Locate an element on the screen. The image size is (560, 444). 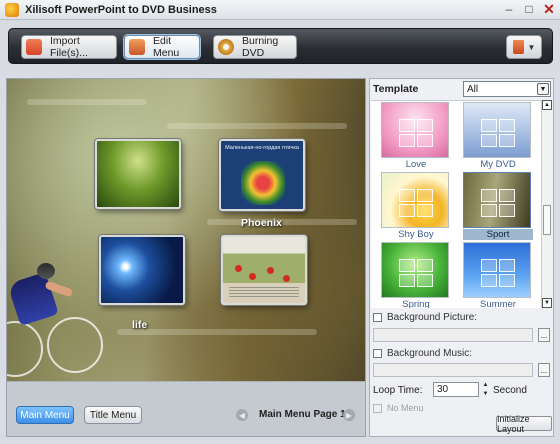
edit-menu-button: Edit Menu is located at coordinates (162, 47).